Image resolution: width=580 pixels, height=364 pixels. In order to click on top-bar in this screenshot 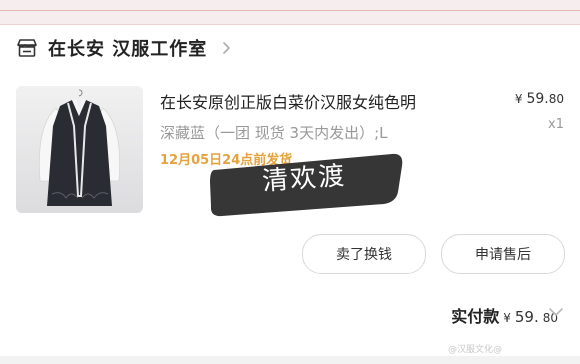, I will do `click(290, 12)`.